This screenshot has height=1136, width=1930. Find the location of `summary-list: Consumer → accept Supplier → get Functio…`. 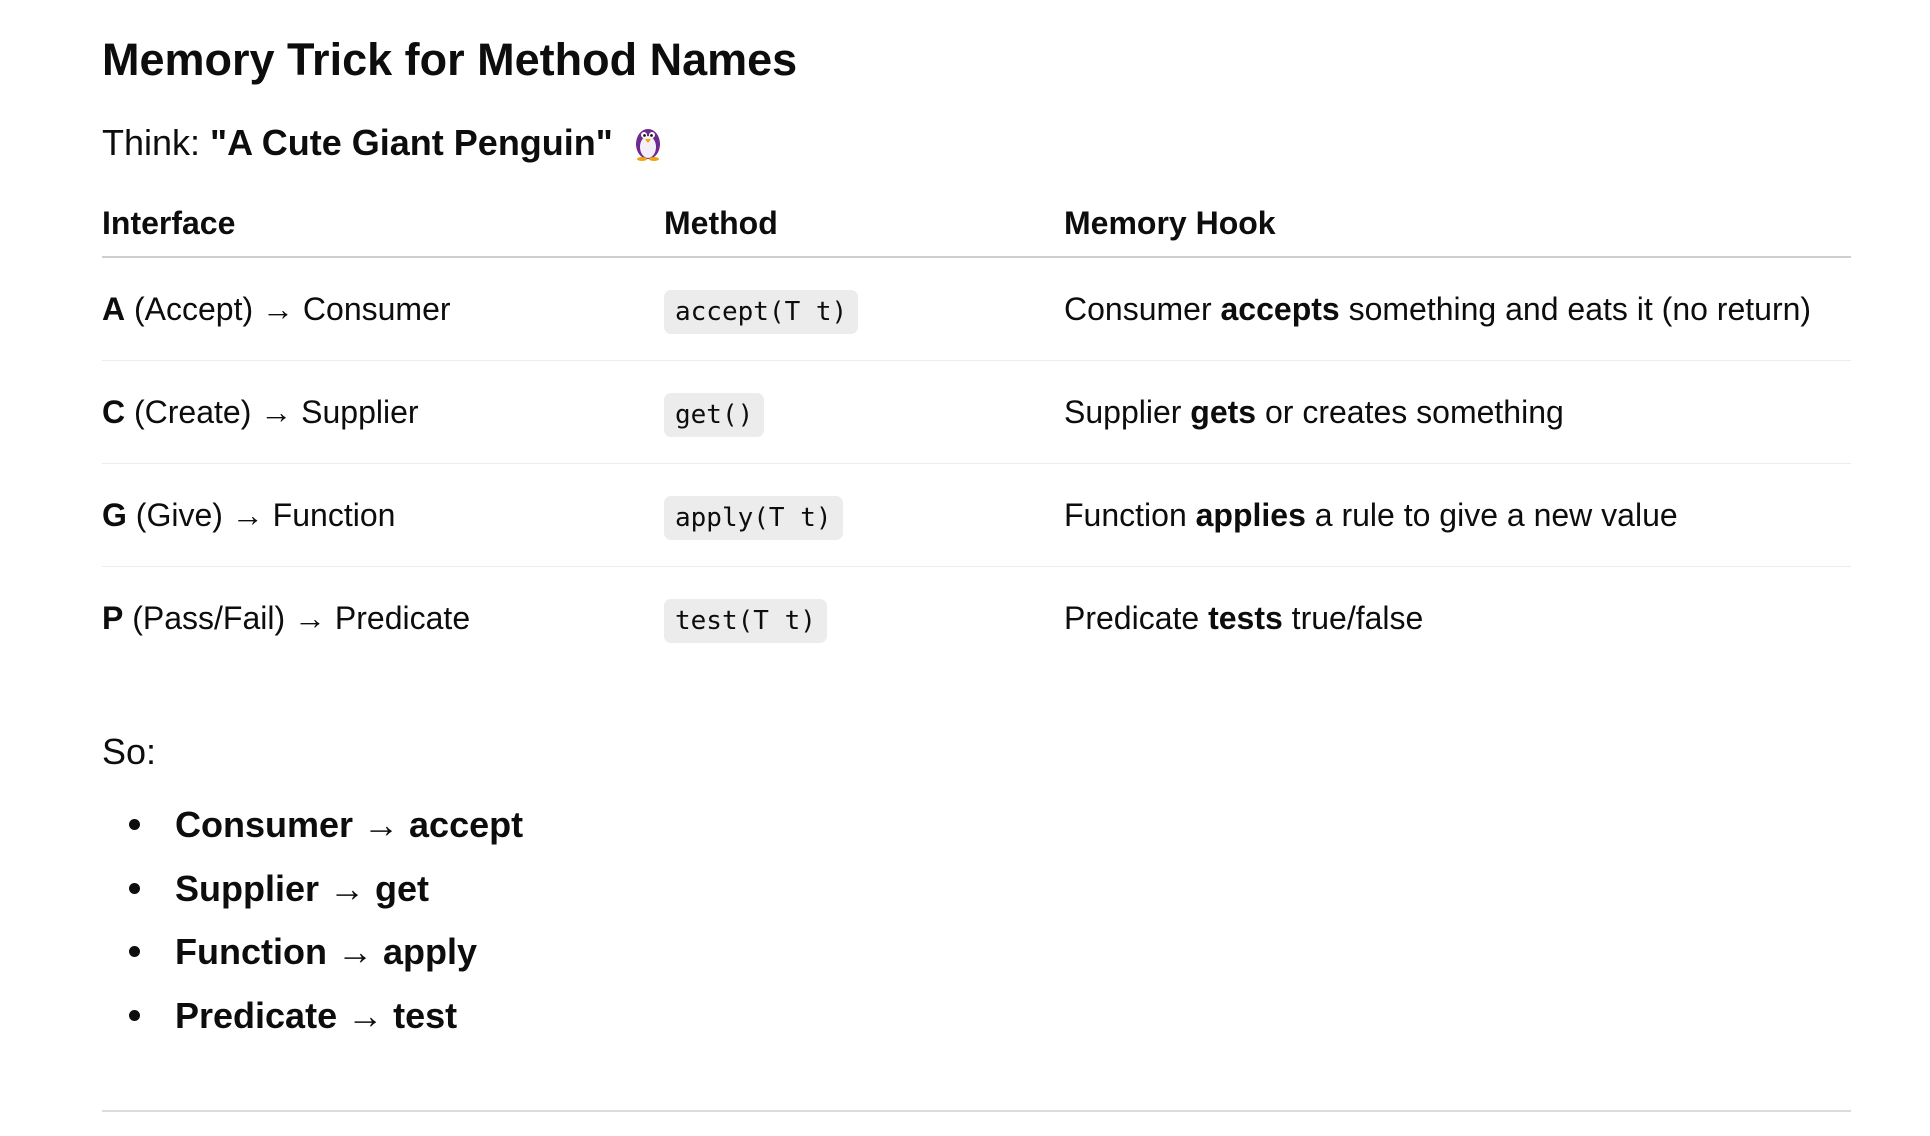

summary-list: Consumer → accept Supplier → get Functio… is located at coordinates (312, 927).